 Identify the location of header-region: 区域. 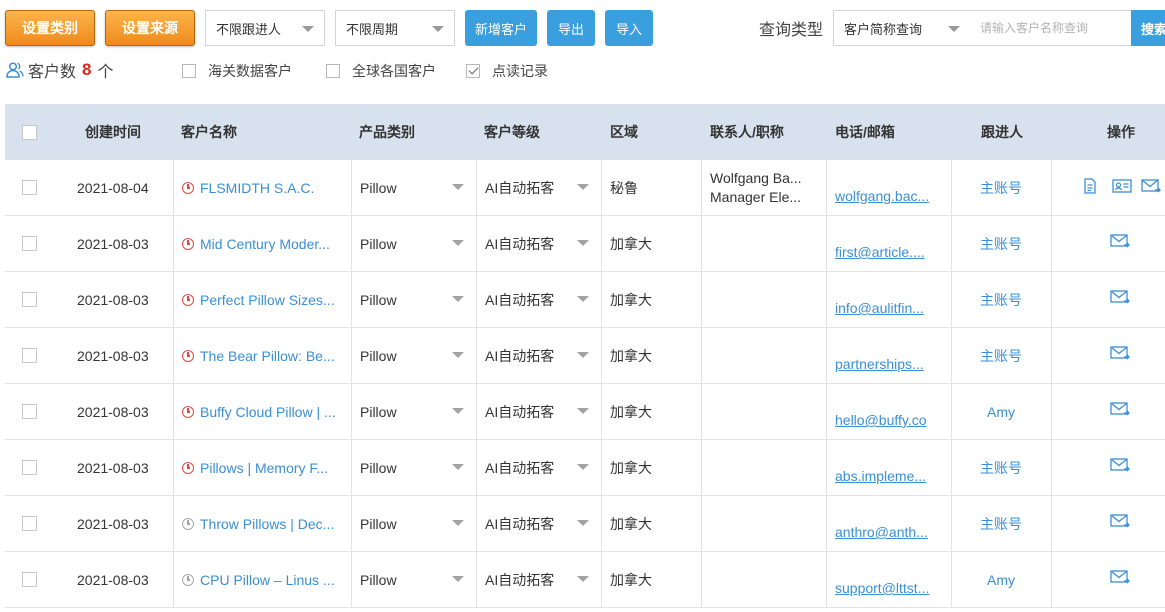
(624, 132).